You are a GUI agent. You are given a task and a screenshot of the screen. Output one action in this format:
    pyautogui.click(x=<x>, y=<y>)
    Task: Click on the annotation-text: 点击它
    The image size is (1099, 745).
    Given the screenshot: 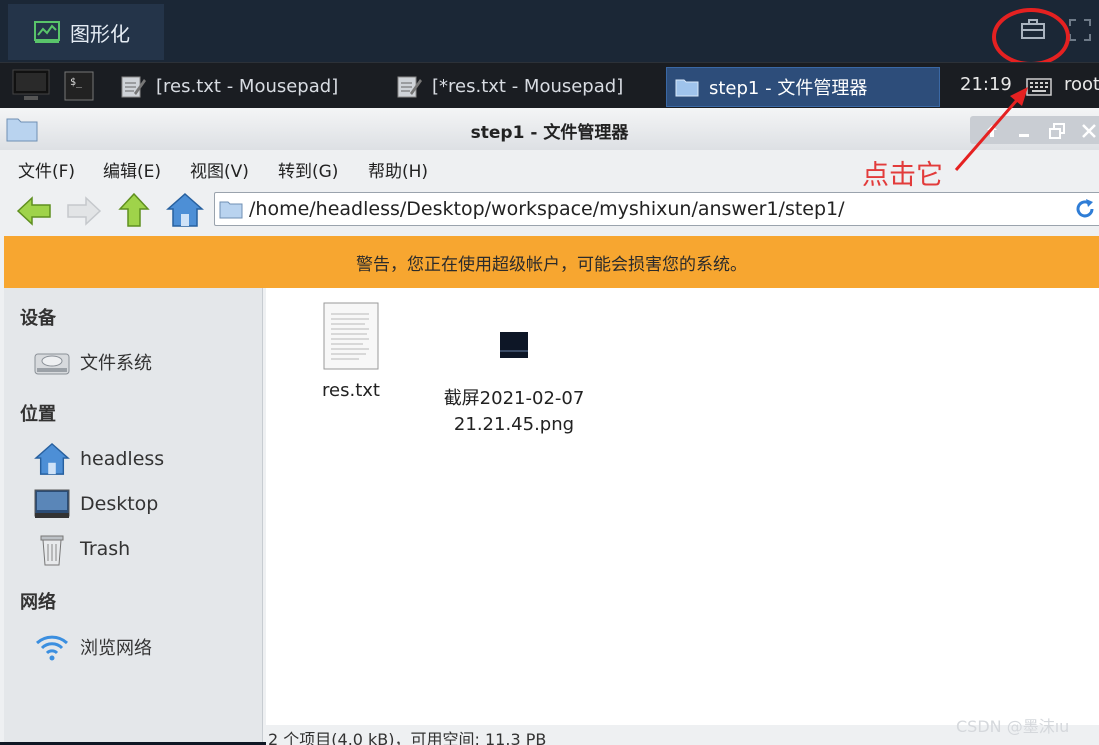 What is the action you would take?
    pyautogui.click(x=902, y=175)
    